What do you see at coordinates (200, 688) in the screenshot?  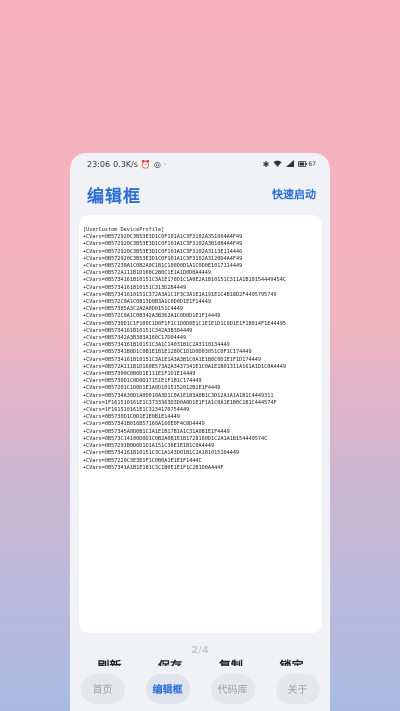 I see `bottom-nav: 首页 编辑框 代码库 关于` at bounding box center [200, 688].